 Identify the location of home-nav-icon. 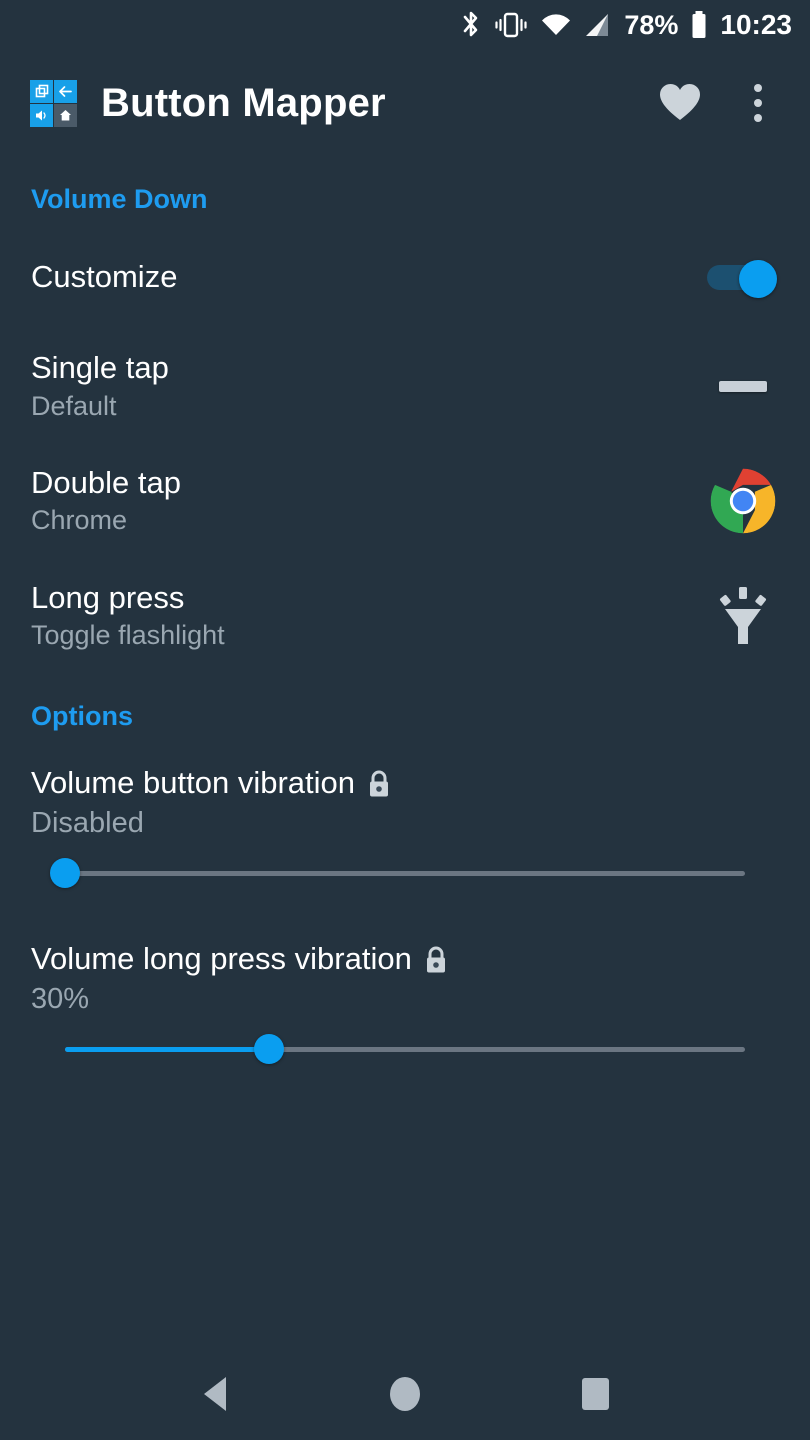
(405, 1394).